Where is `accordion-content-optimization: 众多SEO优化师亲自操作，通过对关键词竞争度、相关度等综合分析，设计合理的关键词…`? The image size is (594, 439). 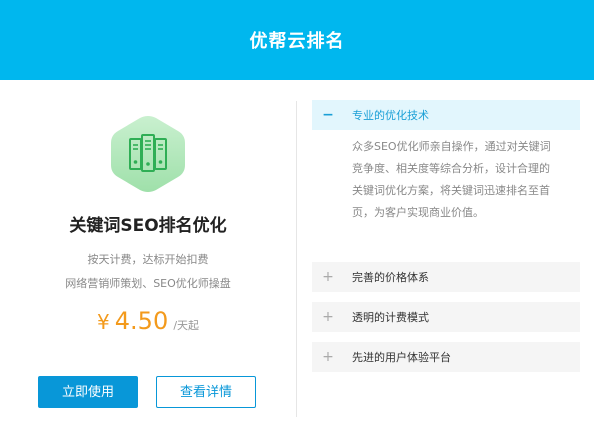
accordion-content-optimization: 众多SEO优化师亲自操作，通过对关键词竞争度、相关度等综合分析，设计合理的关键词… is located at coordinates (451, 179).